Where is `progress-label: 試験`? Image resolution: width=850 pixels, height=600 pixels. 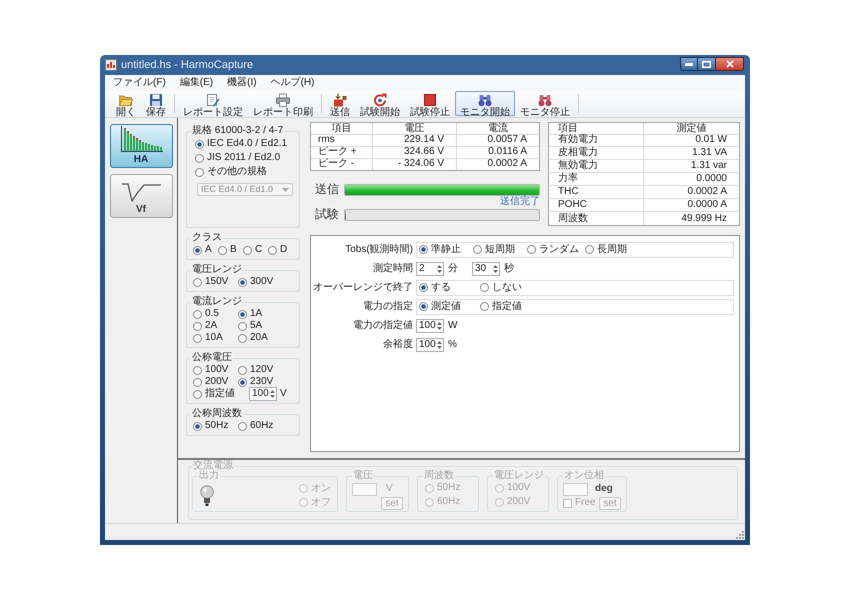 progress-label: 試験 is located at coordinates (327, 214).